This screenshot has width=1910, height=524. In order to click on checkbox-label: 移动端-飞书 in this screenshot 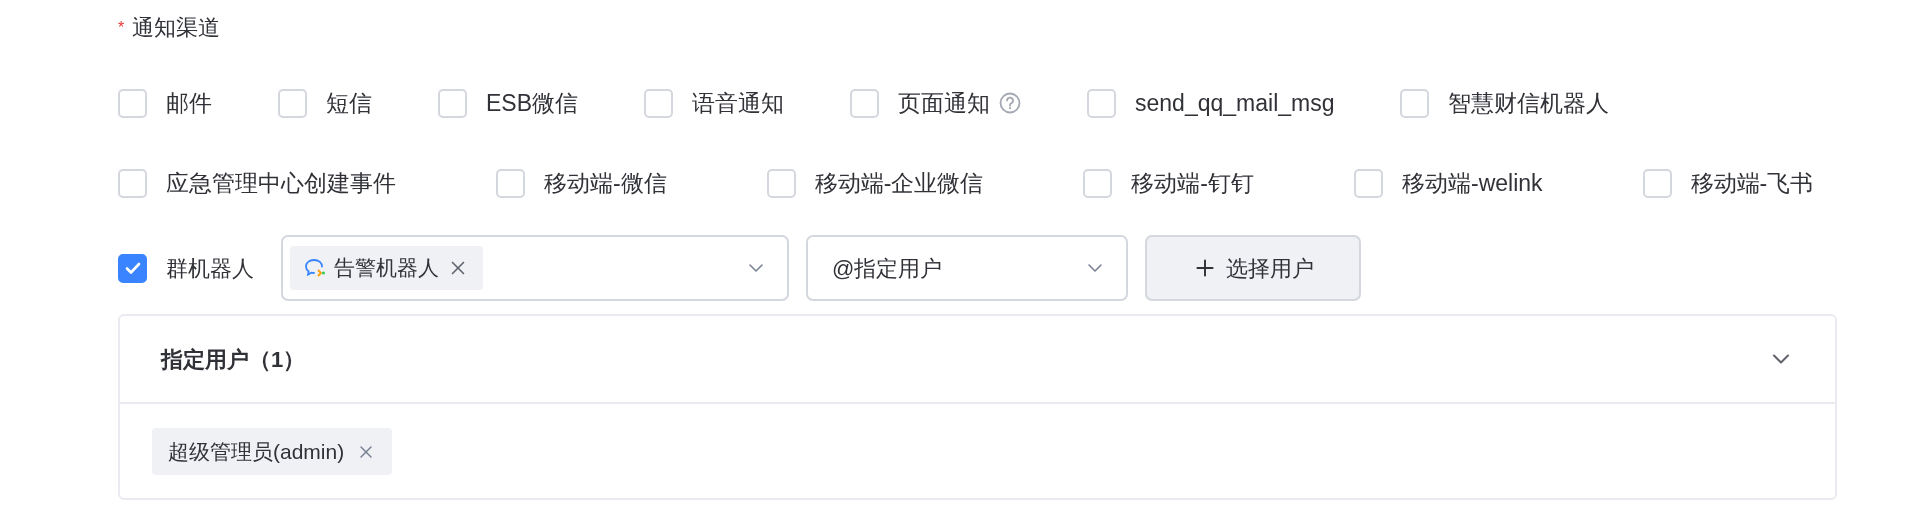, I will do `click(1752, 183)`.